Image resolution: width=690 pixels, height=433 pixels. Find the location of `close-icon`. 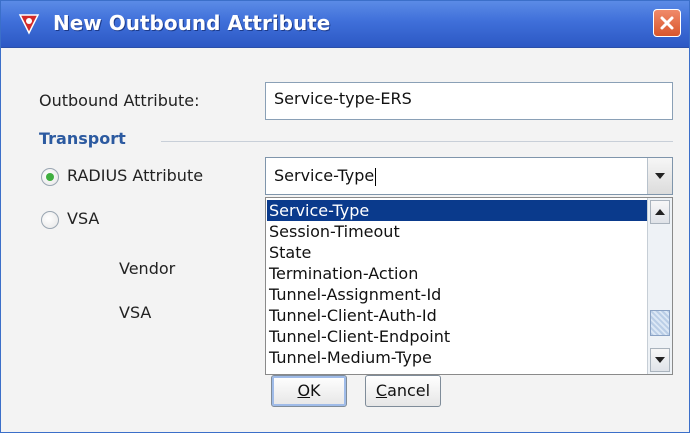

close-icon is located at coordinates (667, 23).